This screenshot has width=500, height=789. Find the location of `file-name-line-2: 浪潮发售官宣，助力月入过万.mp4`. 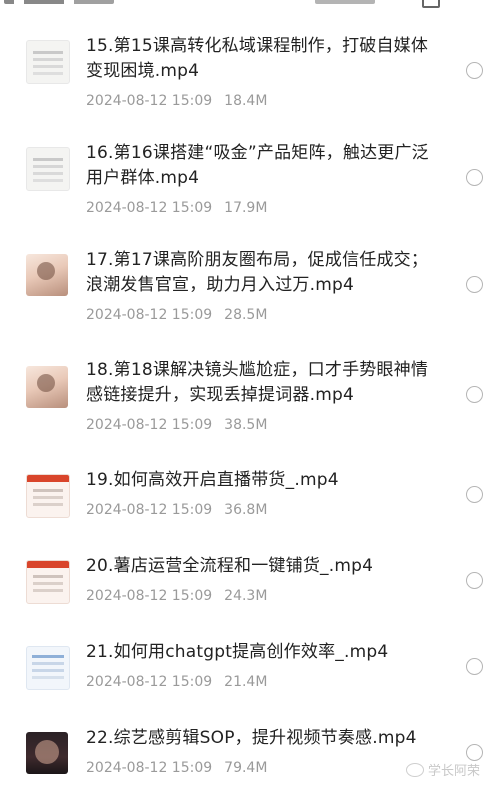

file-name-line-2: 浪潮发售官宣，助力月入过万.mp4 is located at coordinates (220, 285).